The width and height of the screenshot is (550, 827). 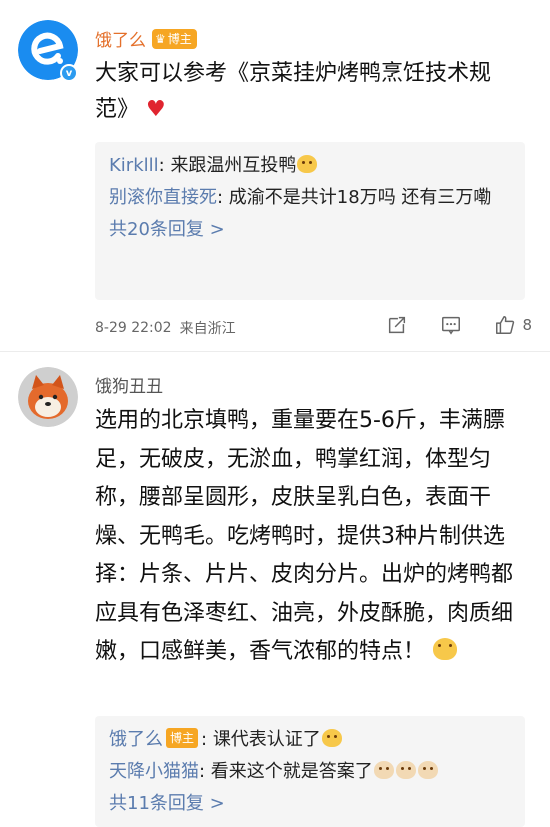 What do you see at coordinates (136, 739) in the screenshot?
I see `reply-user: 饿了么` at bounding box center [136, 739].